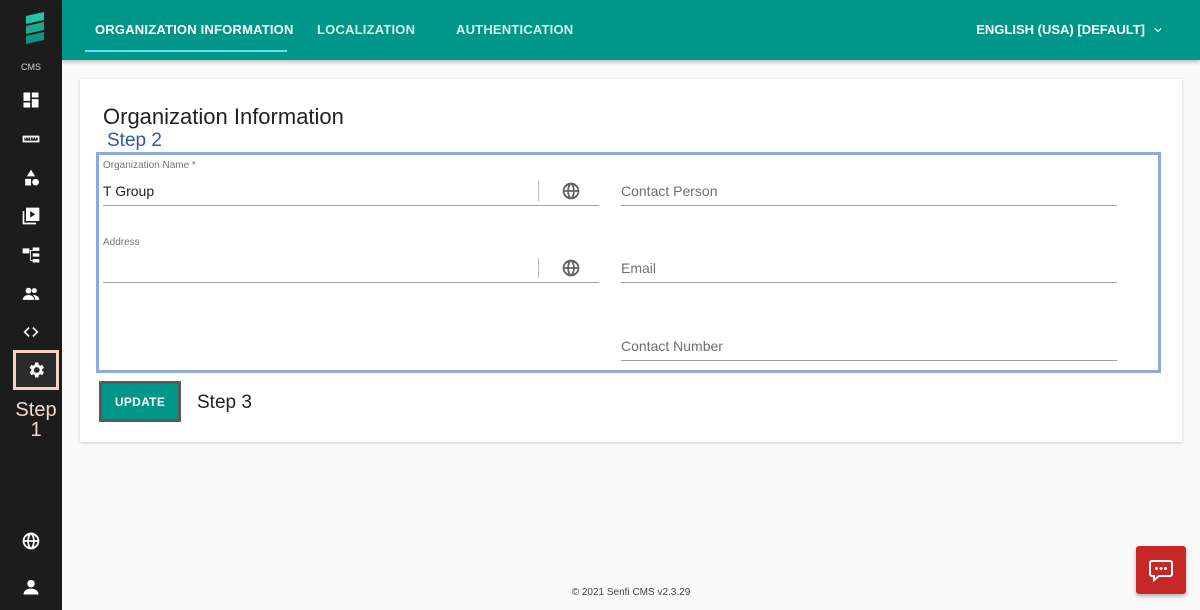  What do you see at coordinates (869, 345) in the screenshot?
I see `contact-number-field: Contact Number` at bounding box center [869, 345].